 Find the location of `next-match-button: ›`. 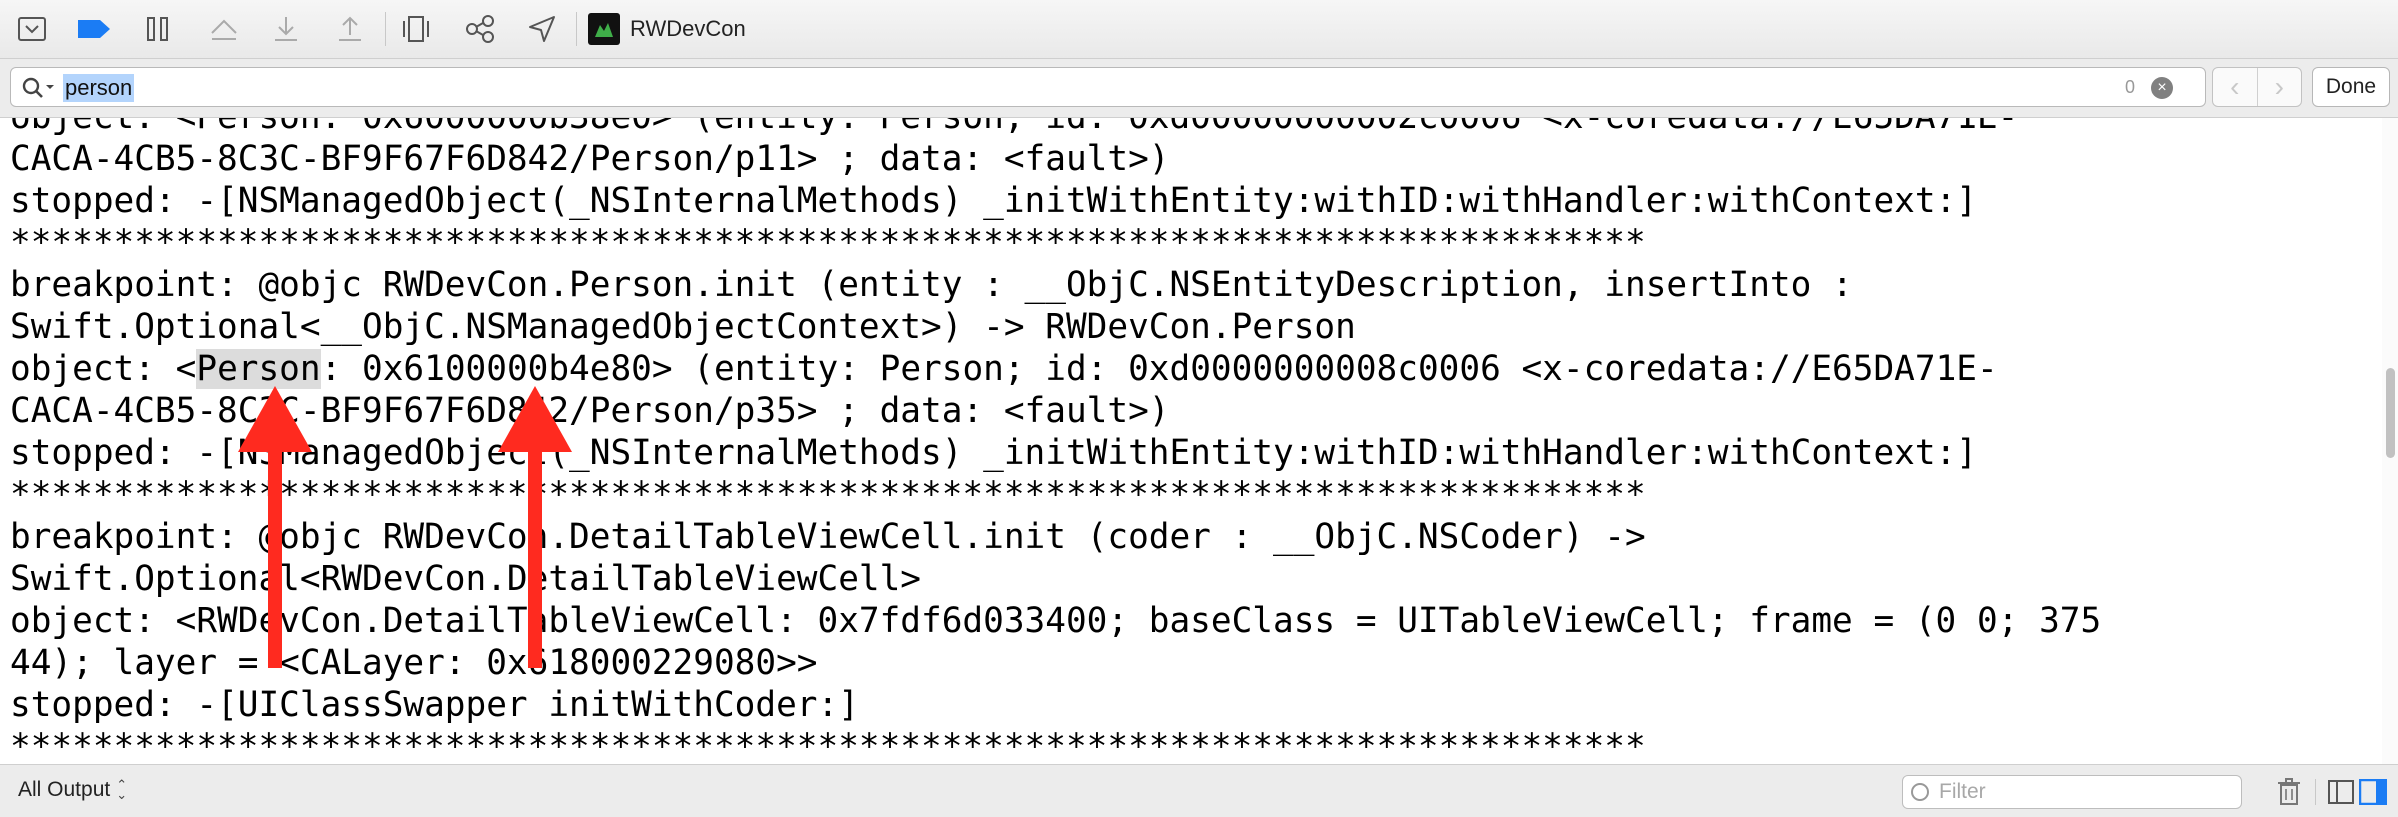

next-match-button: › is located at coordinates (2279, 87).